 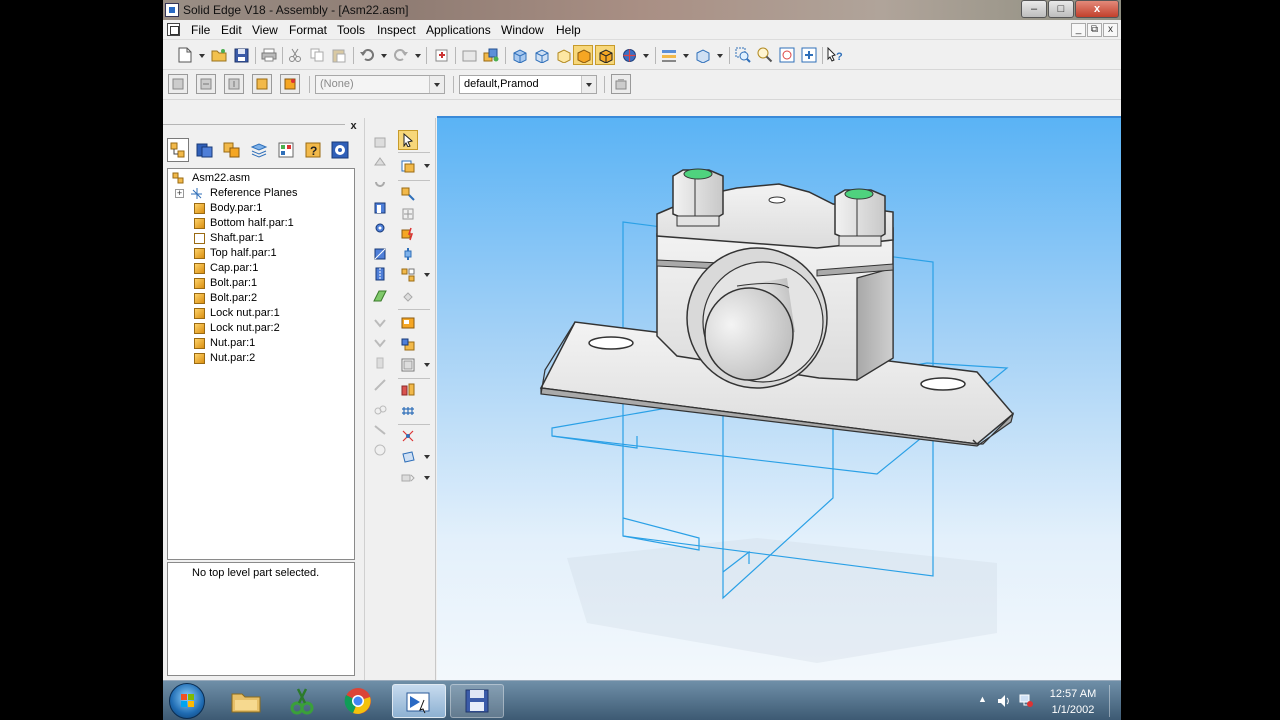 What do you see at coordinates (380, 182) in the screenshot?
I see `disabled-tool-3-icon` at bounding box center [380, 182].